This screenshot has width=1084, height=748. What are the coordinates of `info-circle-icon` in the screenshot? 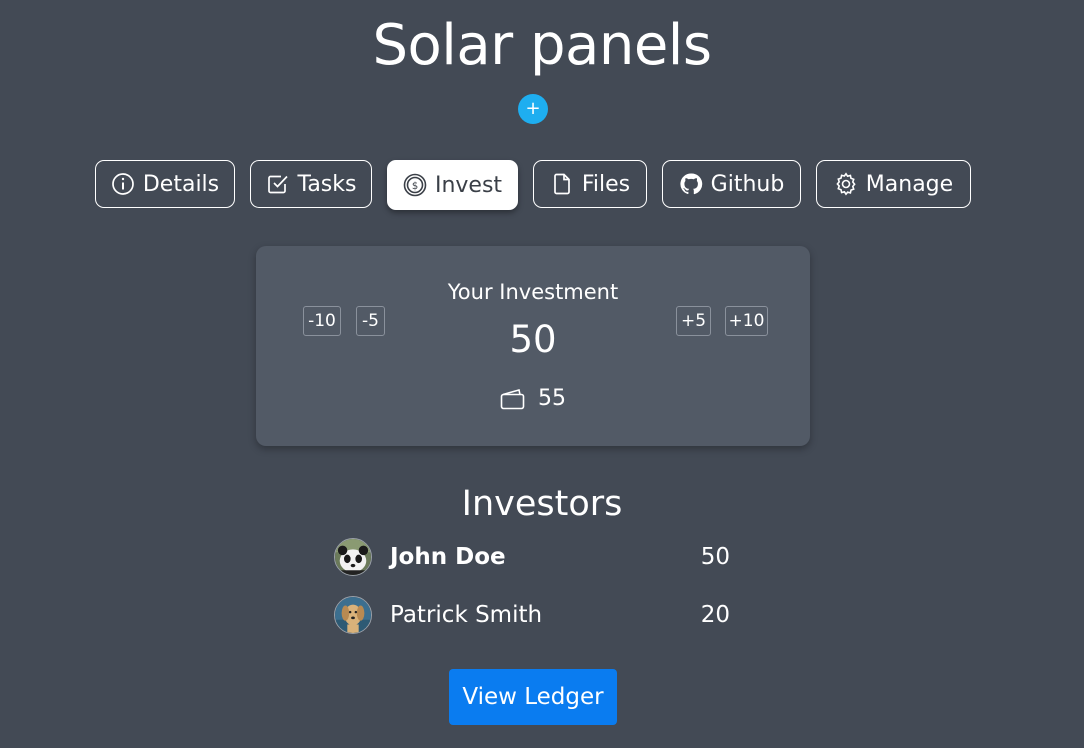 It's located at (123, 184).